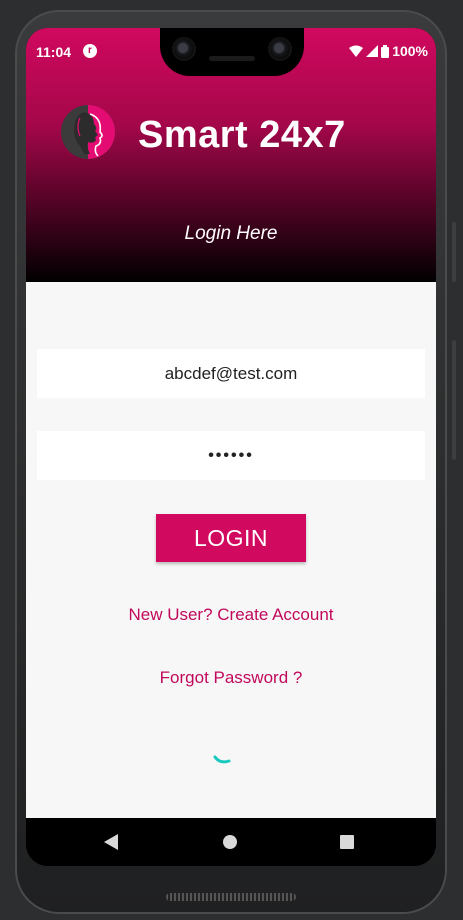 The image size is (463, 920). I want to click on bottom-speaker-grille, so click(231, 897).